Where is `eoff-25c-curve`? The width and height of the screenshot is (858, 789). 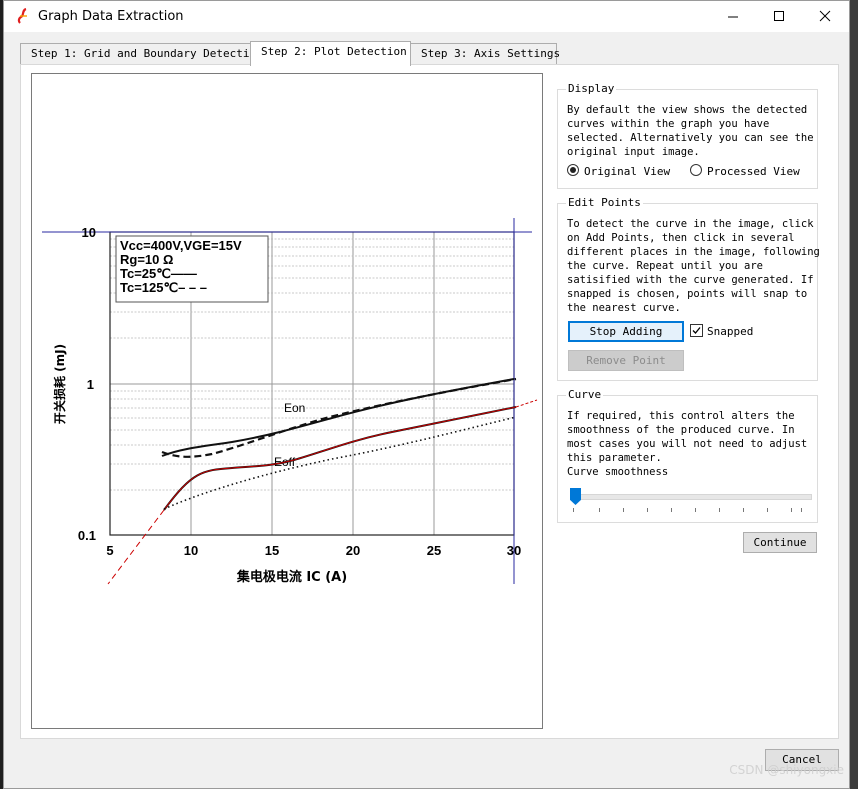 eoff-25c-curve is located at coordinates (340, 458).